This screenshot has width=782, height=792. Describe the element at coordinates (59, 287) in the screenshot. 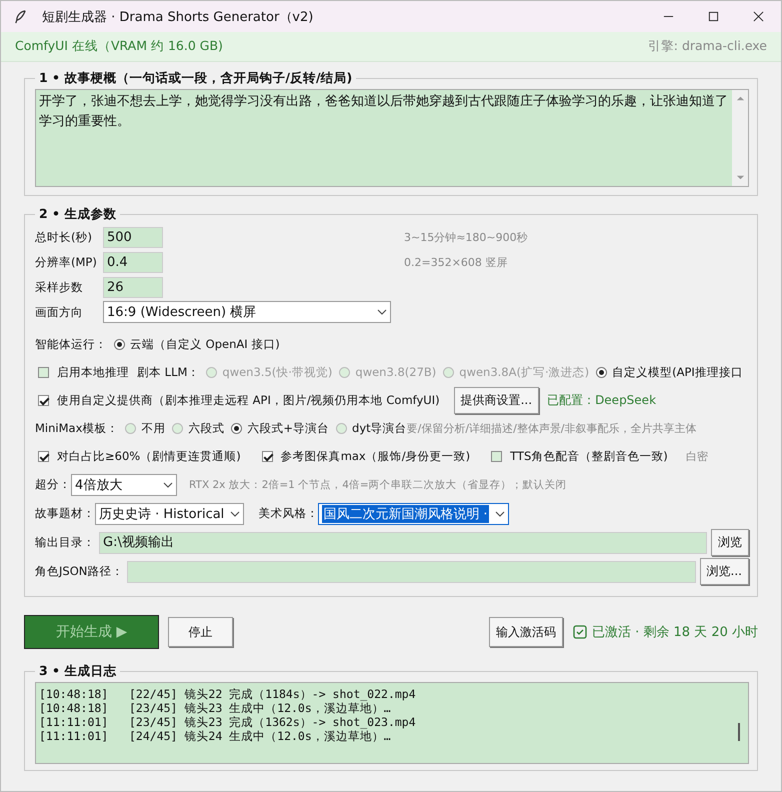

I see `field-label: 采样步数` at that location.